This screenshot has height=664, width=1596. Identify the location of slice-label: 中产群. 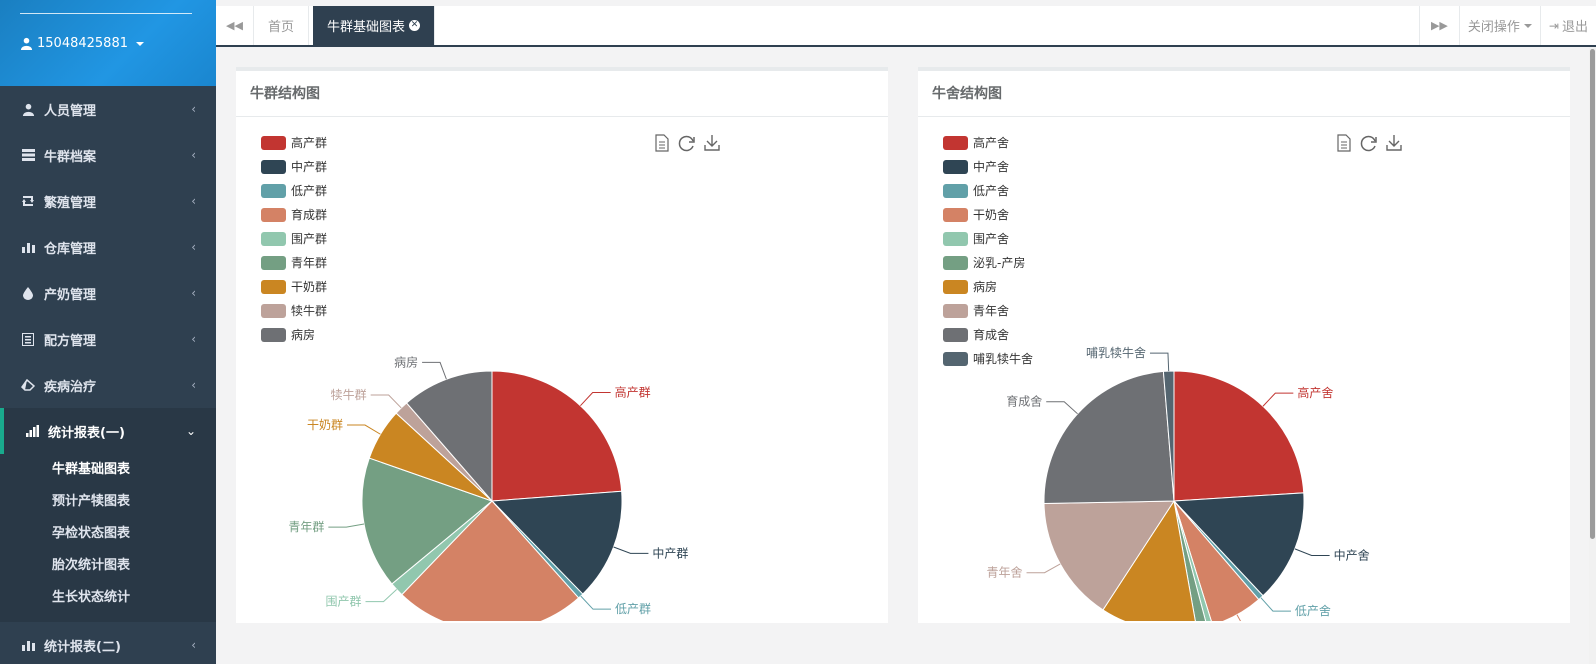
(670, 552).